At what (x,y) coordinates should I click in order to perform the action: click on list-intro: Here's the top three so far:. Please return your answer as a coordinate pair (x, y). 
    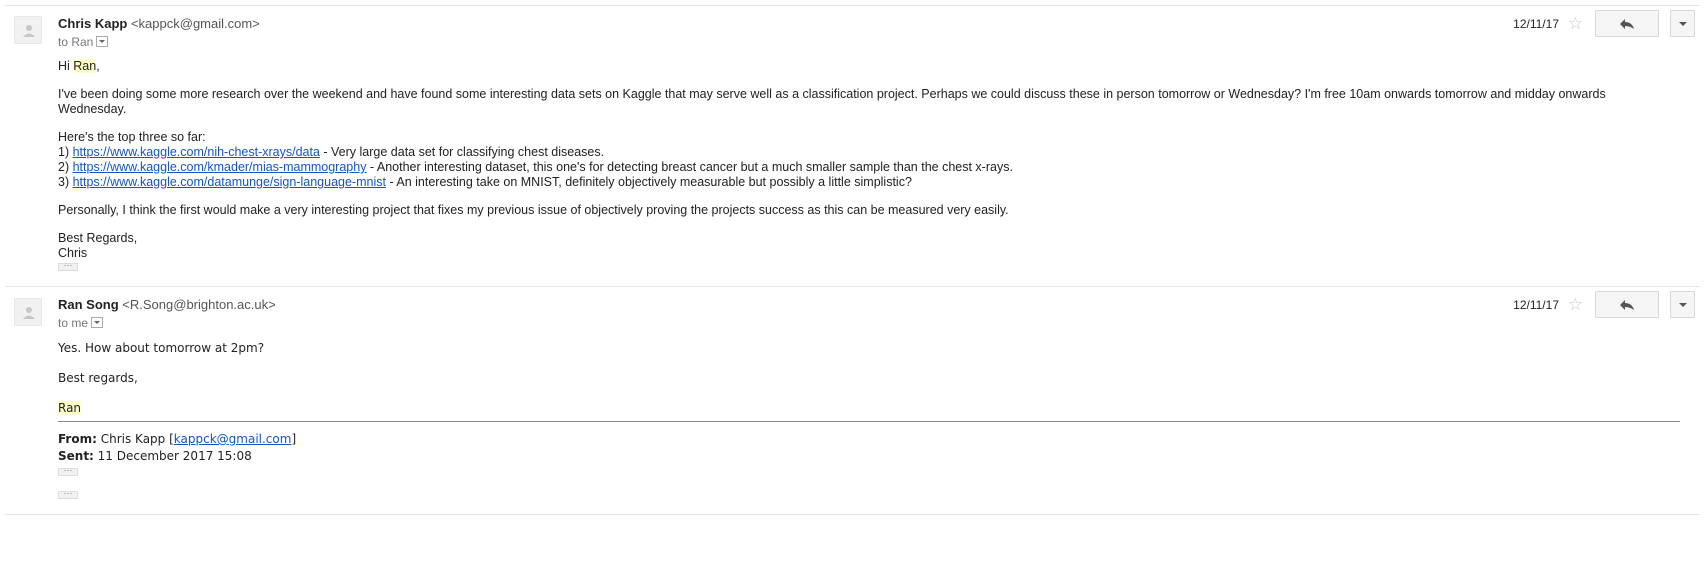
    Looking at the image, I should click on (132, 137).